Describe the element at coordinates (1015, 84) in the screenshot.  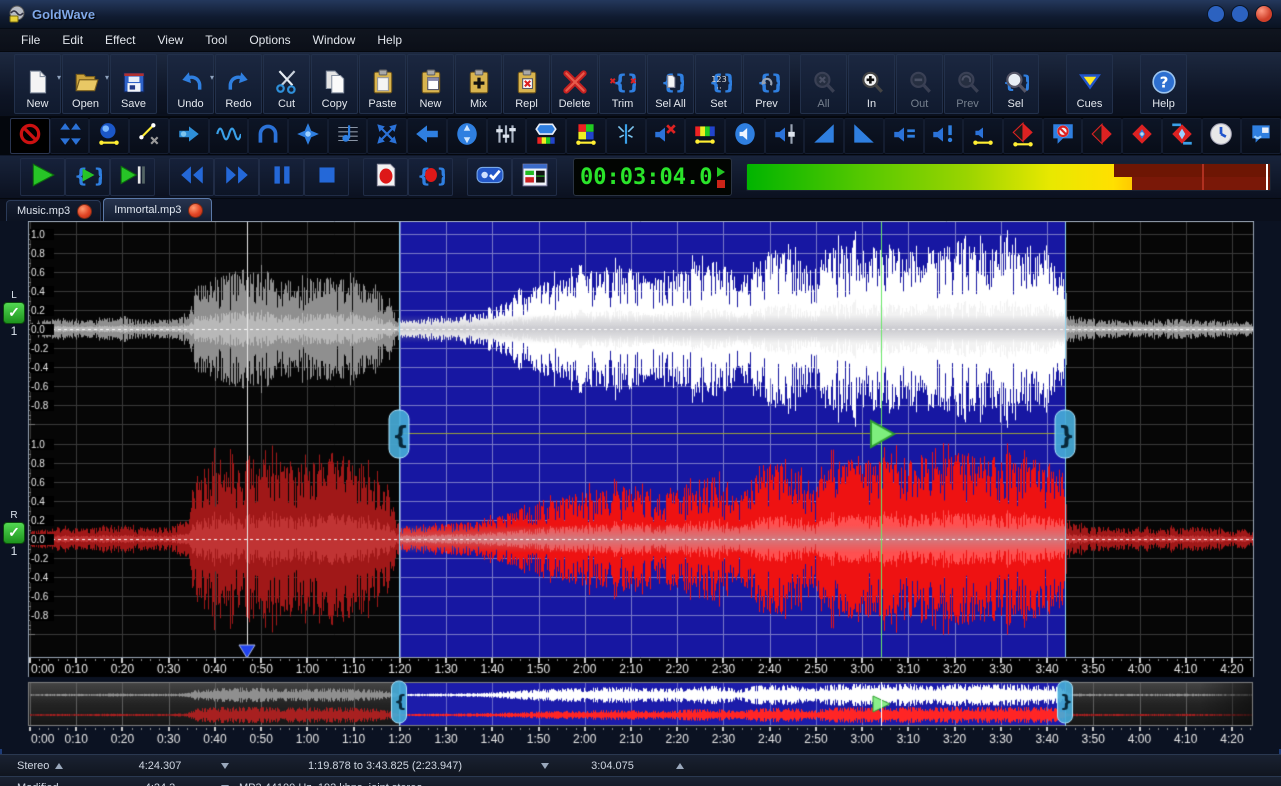
I see `sel-zoom-selection-button: {}Sel` at that location.